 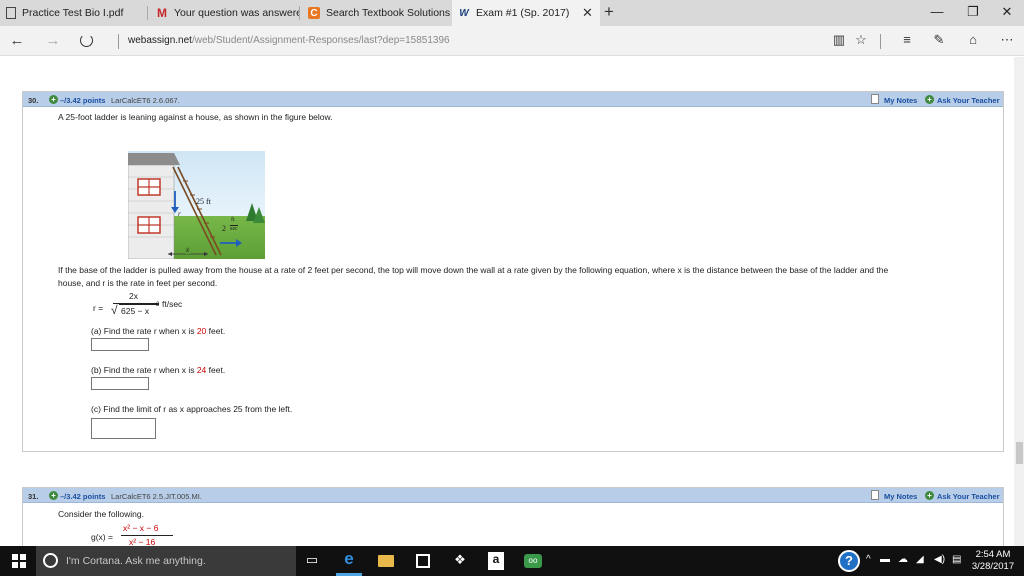 I want to click on vertical-scrollbar, so click(x=1019, y=301).